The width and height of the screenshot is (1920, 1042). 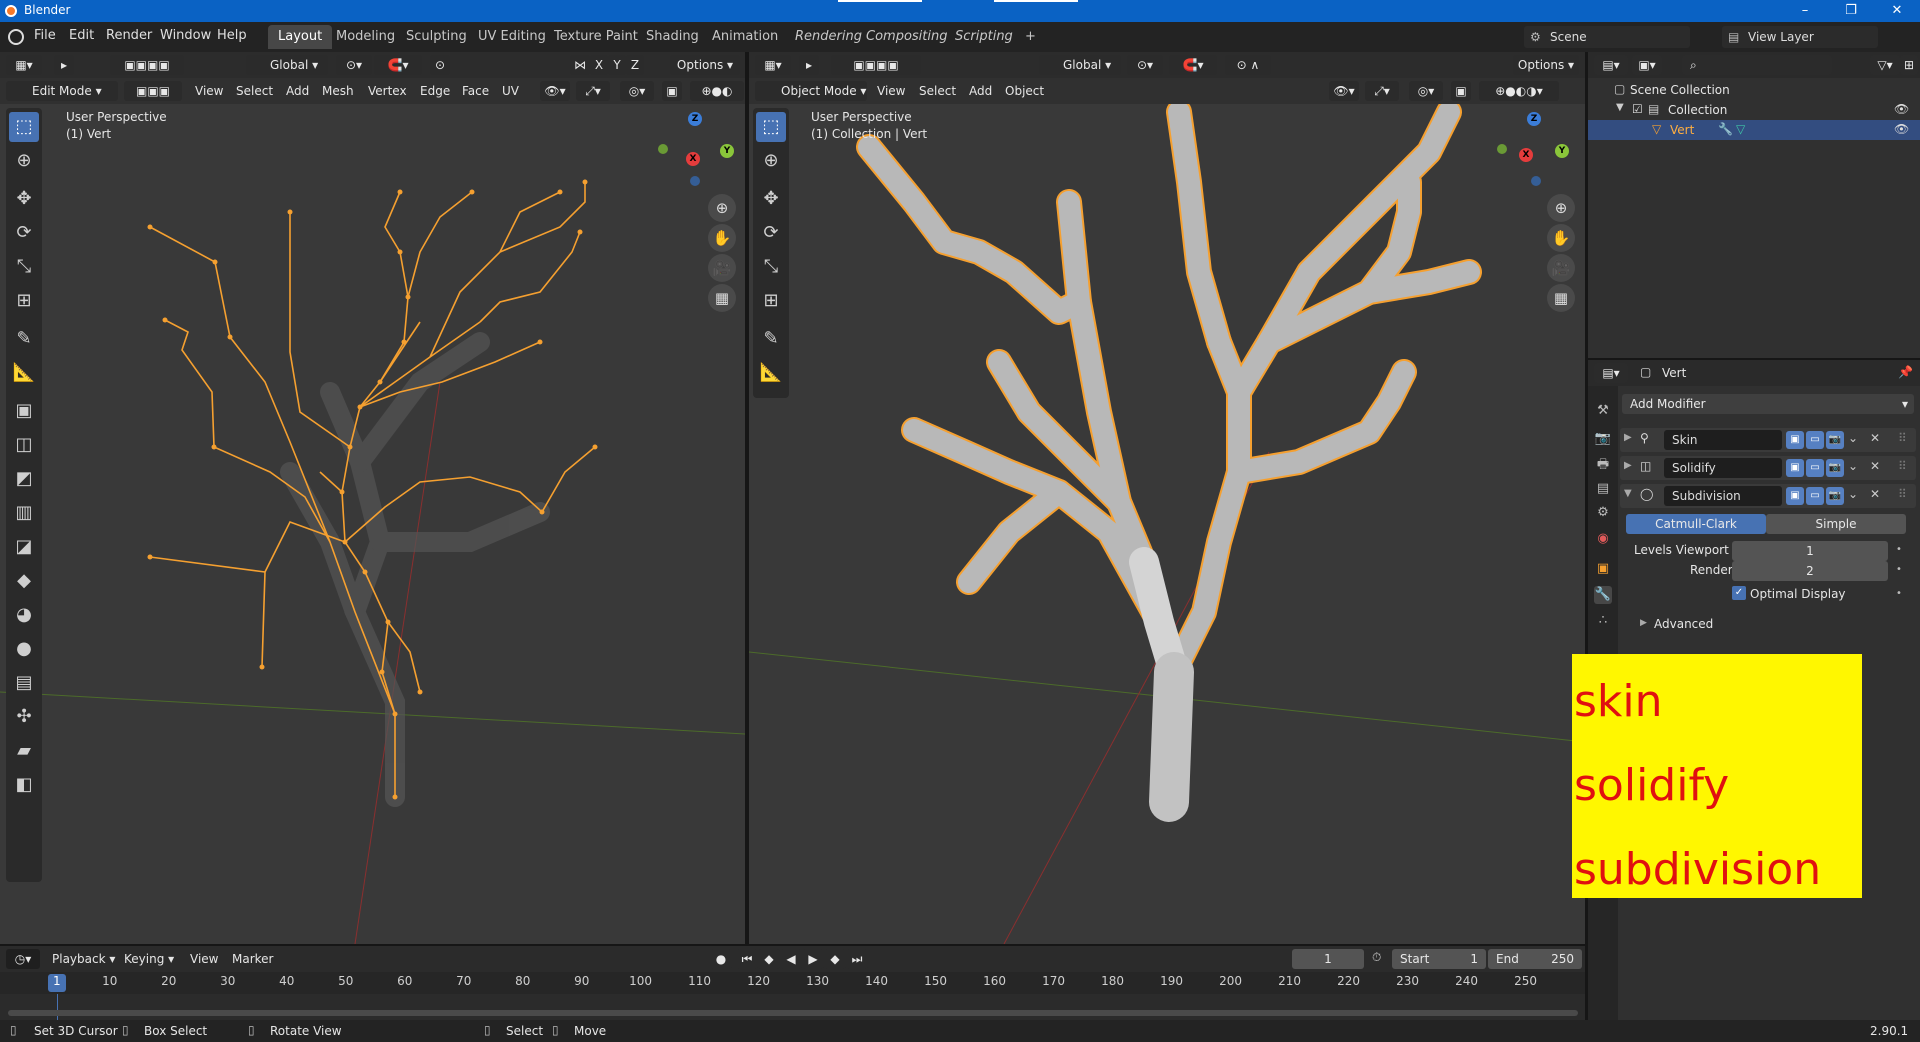 What do you see at coordinates (876, 65) in the screenshot?
I see `select-mode-buttons: ▣▣▣▣` at bounding box center [876, 65].